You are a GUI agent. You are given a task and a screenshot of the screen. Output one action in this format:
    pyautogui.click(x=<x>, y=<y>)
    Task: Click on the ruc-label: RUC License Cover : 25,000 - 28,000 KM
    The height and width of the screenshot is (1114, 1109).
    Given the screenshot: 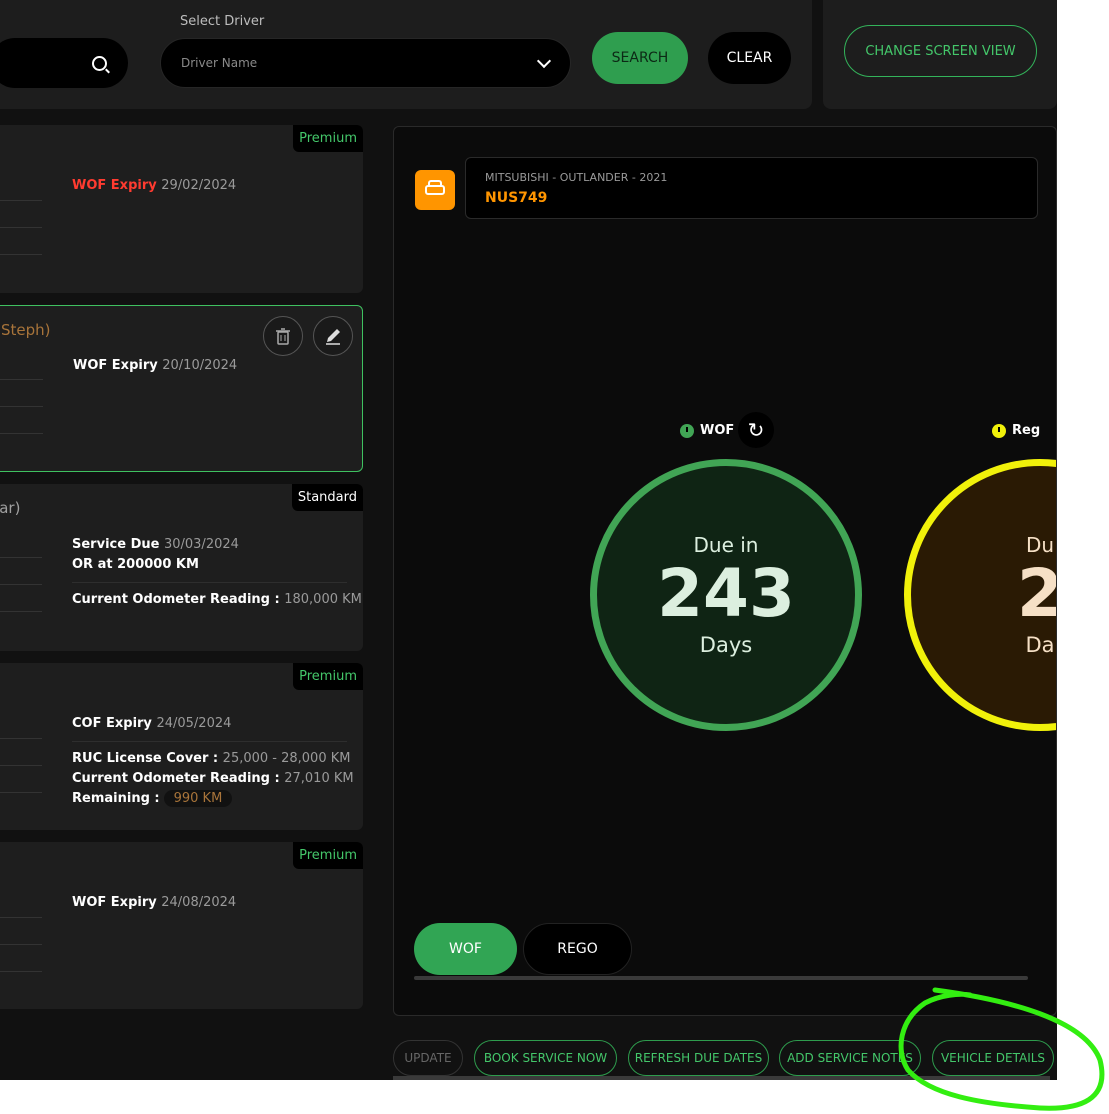 What is the action you would take?
    pyautogui.click(x=211, y=758)
    